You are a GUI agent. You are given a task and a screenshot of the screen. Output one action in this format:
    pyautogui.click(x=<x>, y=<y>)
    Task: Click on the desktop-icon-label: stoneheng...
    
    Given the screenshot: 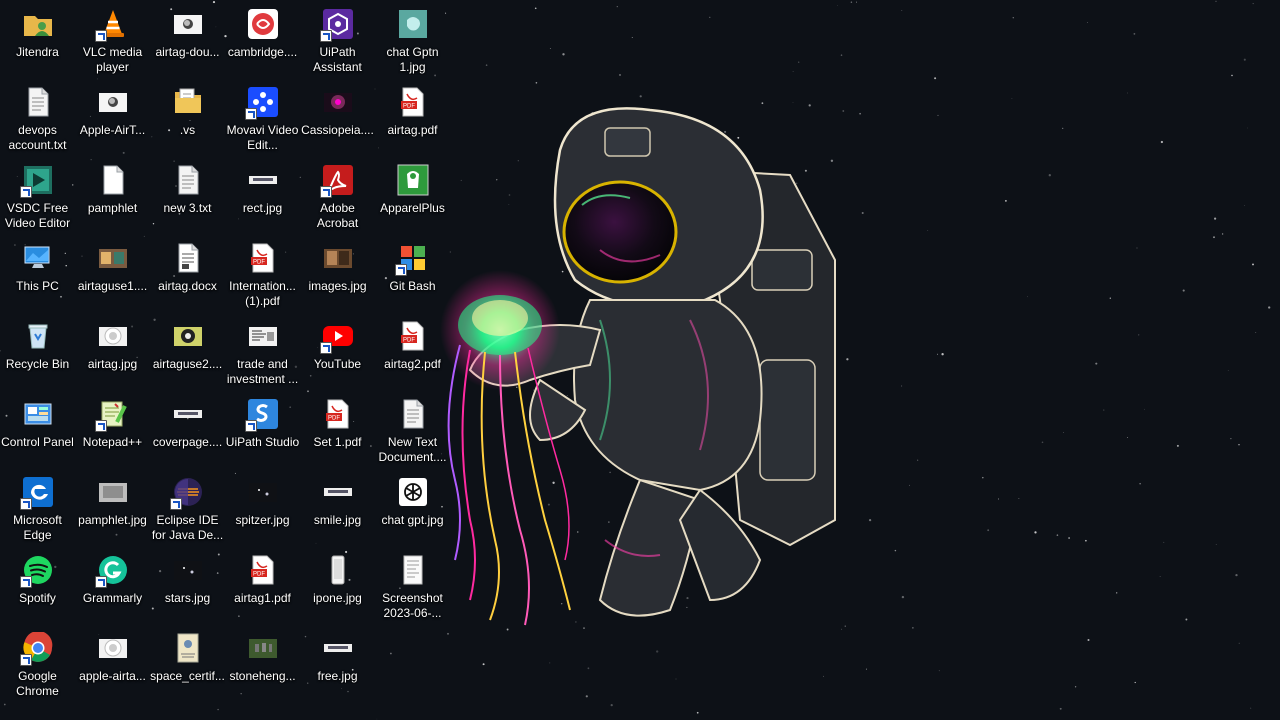 What is the action you would take?
    pyautogui.click(x=262, y=676)
    